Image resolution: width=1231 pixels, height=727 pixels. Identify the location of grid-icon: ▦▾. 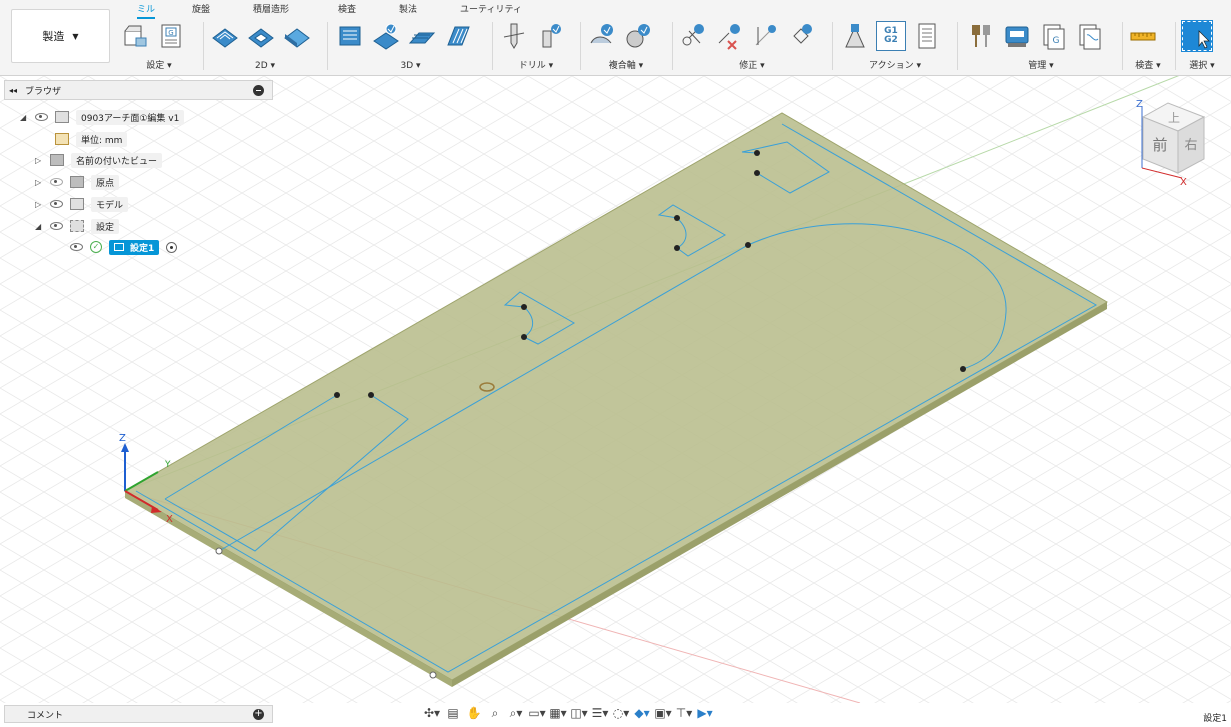
(557, 713).